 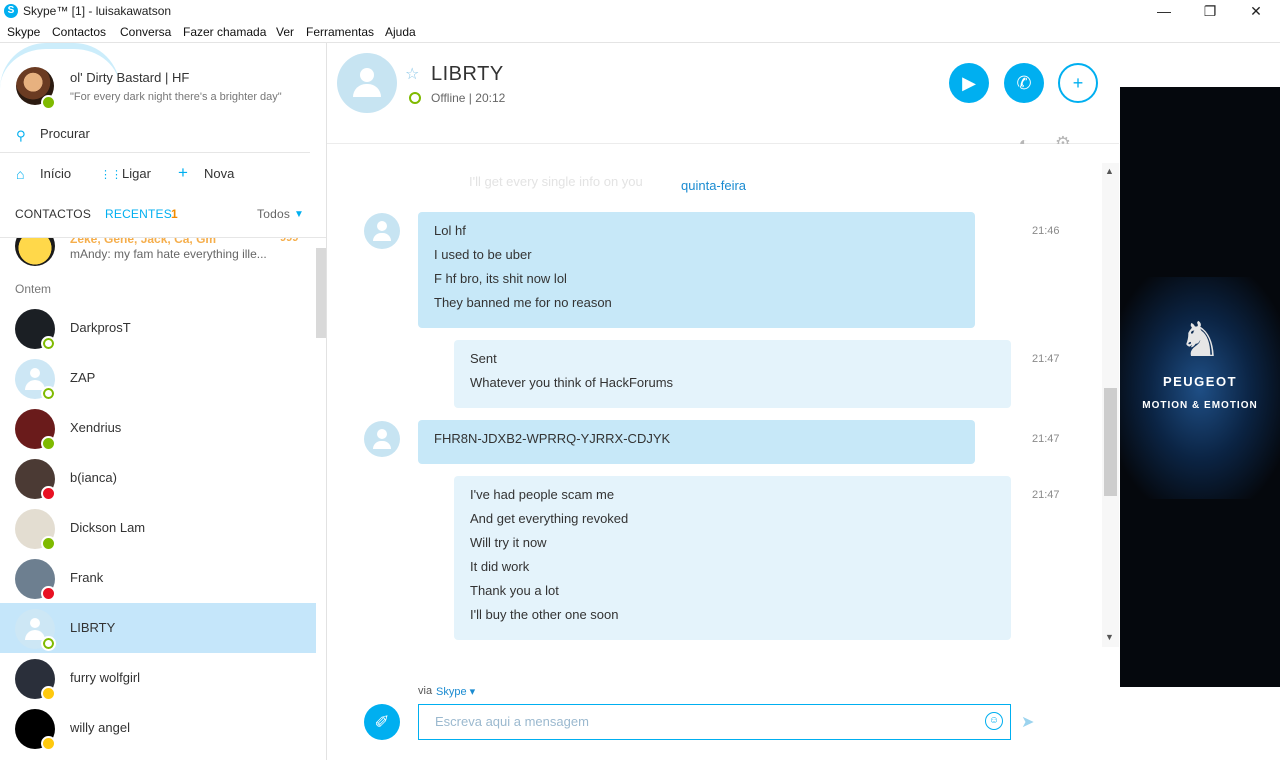 I want to click on contact-name: Xendrius, so click(x=96, y=427).